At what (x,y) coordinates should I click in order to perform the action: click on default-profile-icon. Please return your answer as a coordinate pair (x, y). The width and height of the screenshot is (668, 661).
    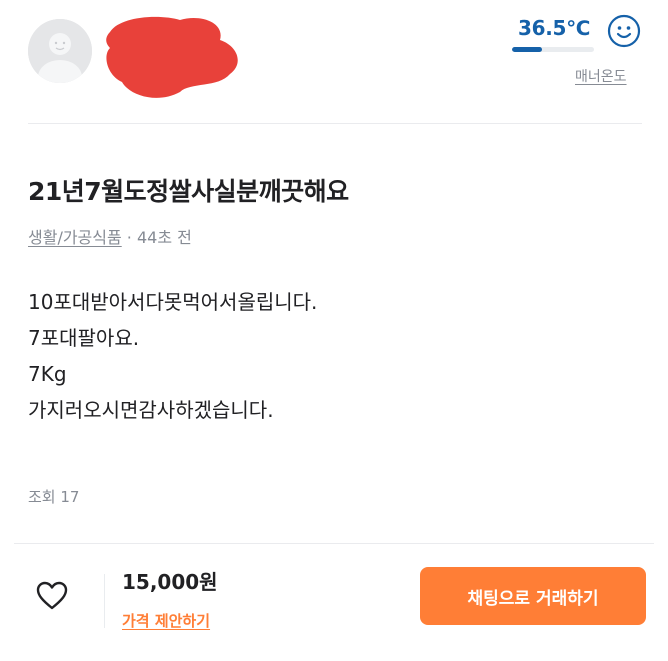
    Looking at the image, I should click on (60, 51).